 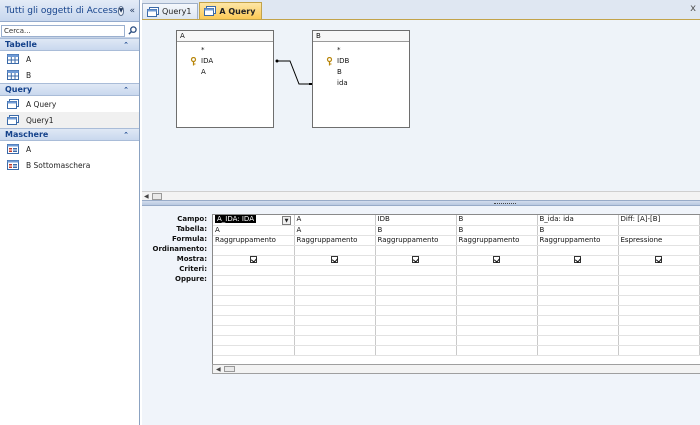 I want to click on nav-item-table-a: A, so click(x=69, y=59).